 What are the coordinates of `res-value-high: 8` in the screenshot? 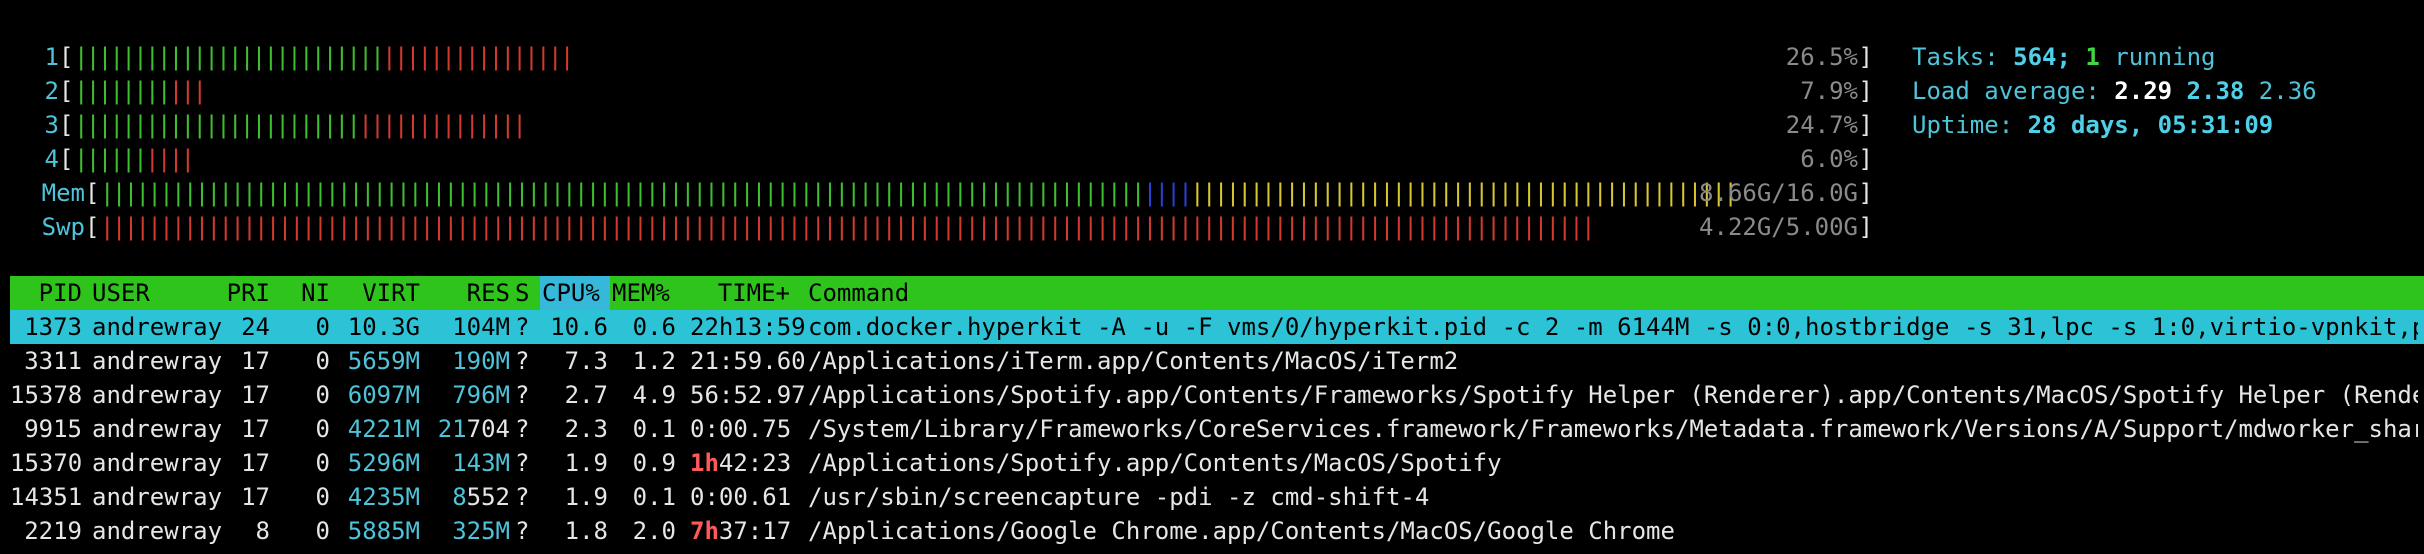 It's located at (459, 497).